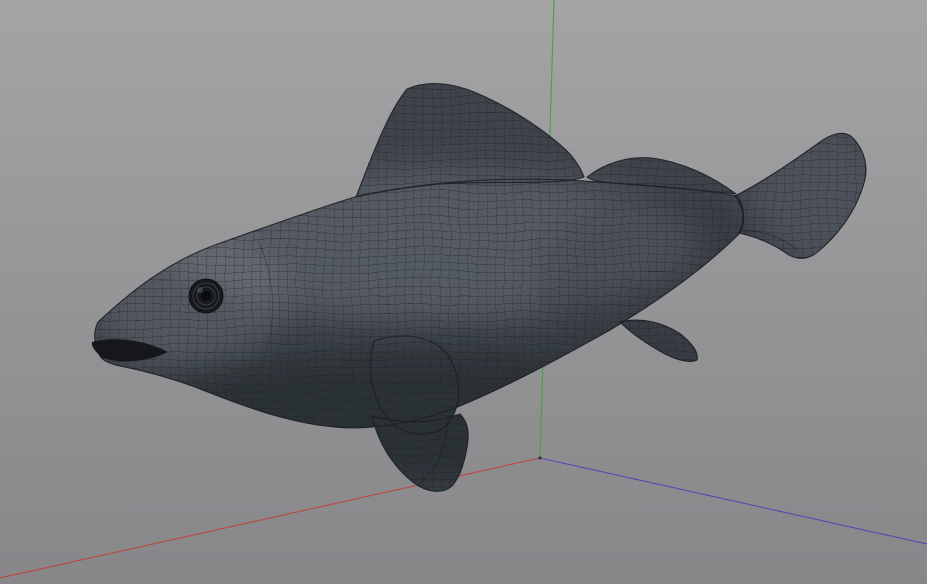 This screenshot has width=927, height=584. I want to click on eye-highlight, so click(200, 290).